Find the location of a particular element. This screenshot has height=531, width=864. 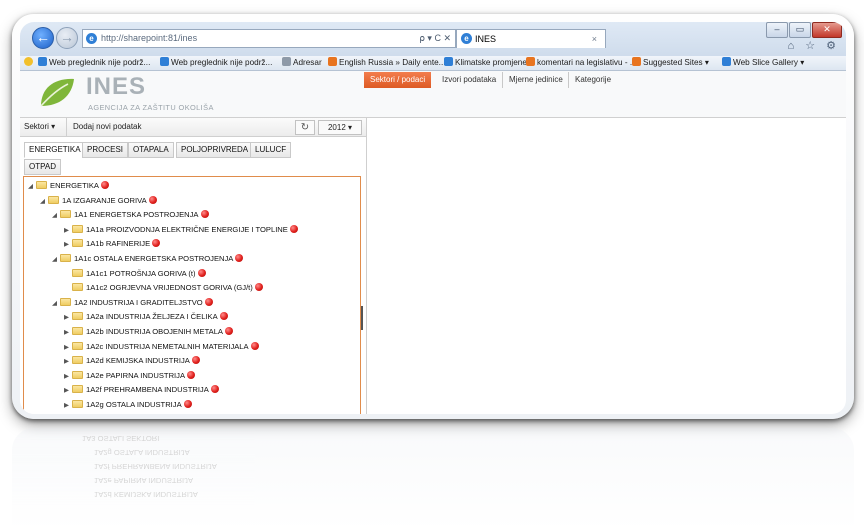

tree-node: 1A1c2 OGRJEVNA VRIJEDNOST GORIVA (GJ/t) is located at coordinates (163, 287).